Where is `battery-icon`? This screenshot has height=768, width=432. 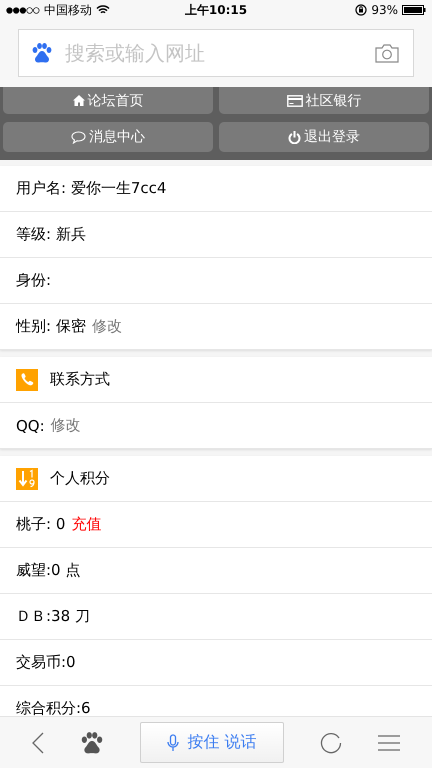 battery-icon is located at coordinates (414, 10).